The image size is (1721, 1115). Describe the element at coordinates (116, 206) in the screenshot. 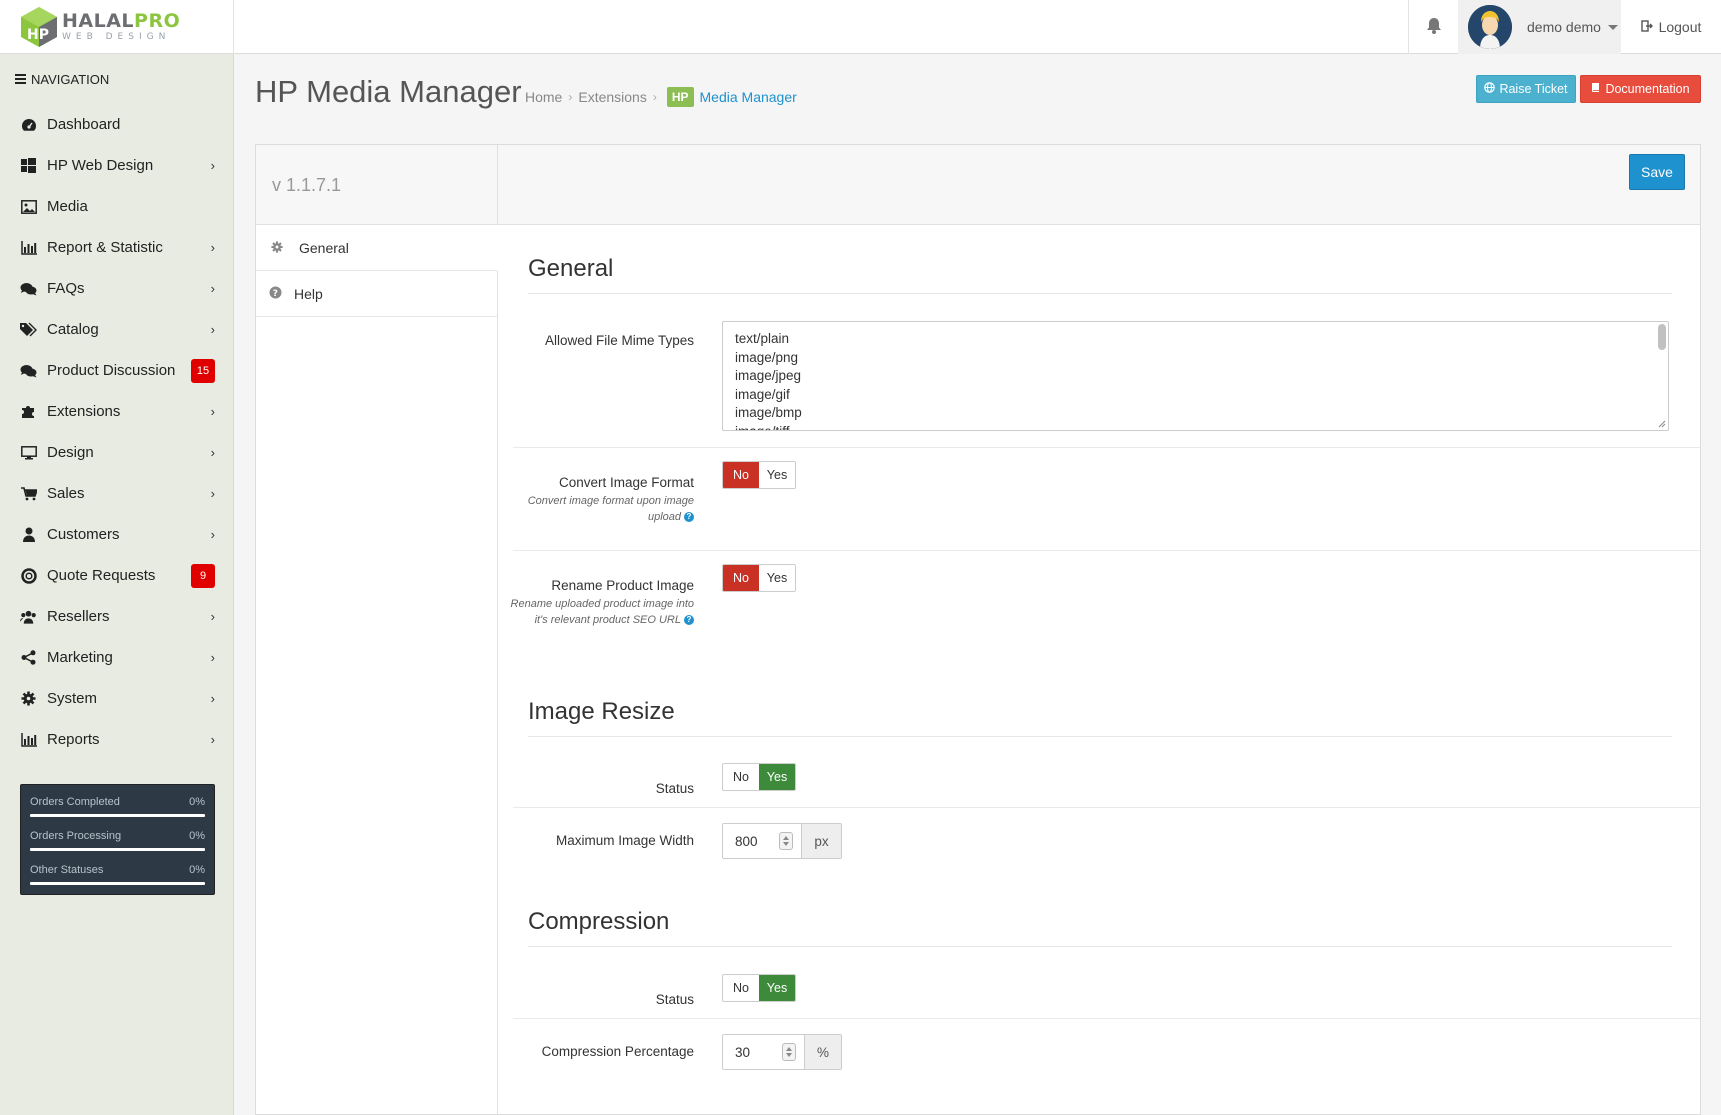

I see `sidebar-item-media: Media` at that location.